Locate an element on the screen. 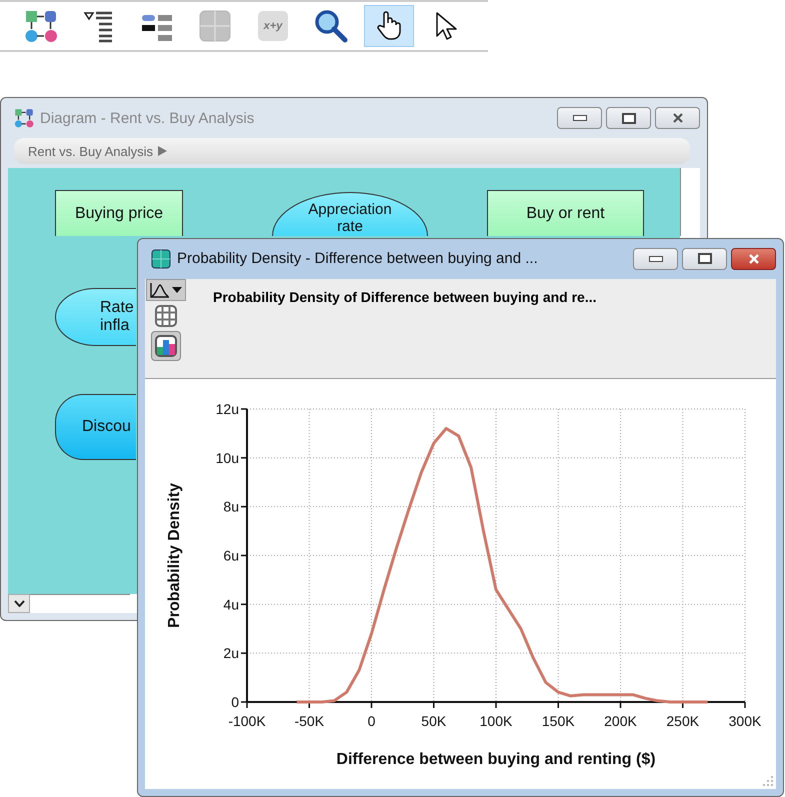  x-tick-label: 250K is located at coordinates (683, 721).